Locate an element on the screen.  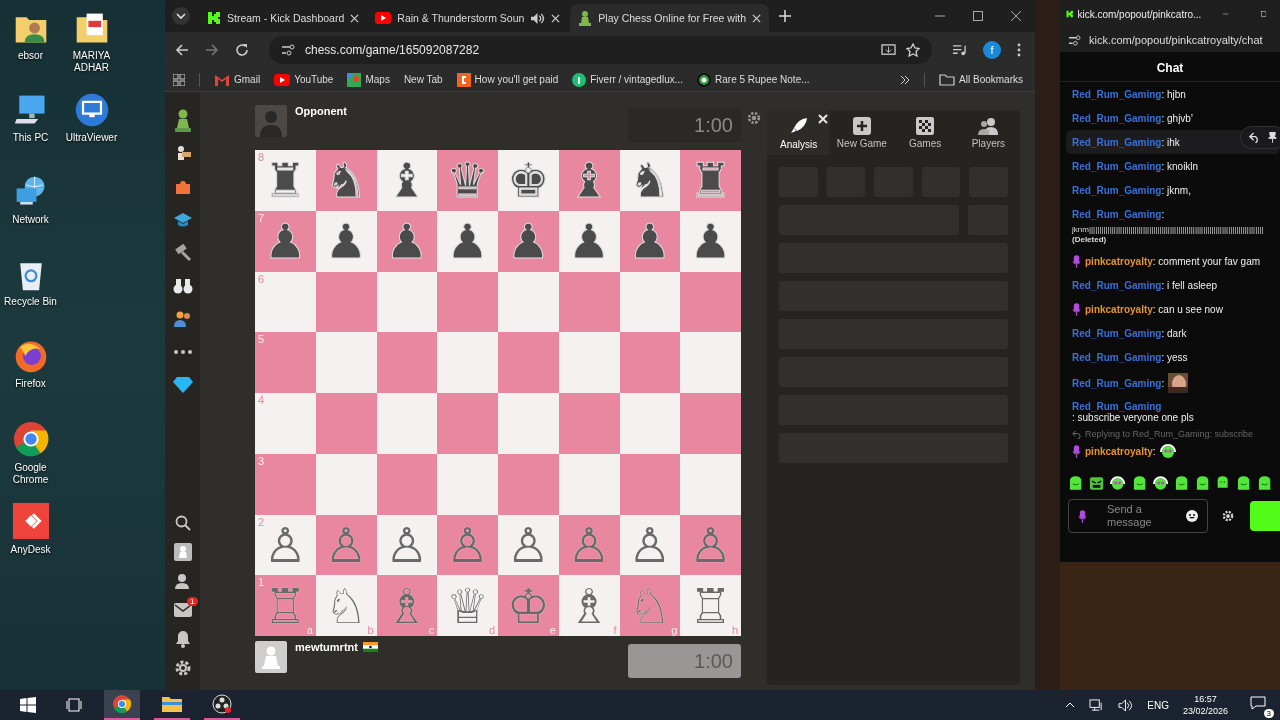
pawn-icon is located at coordinates (182, 120).